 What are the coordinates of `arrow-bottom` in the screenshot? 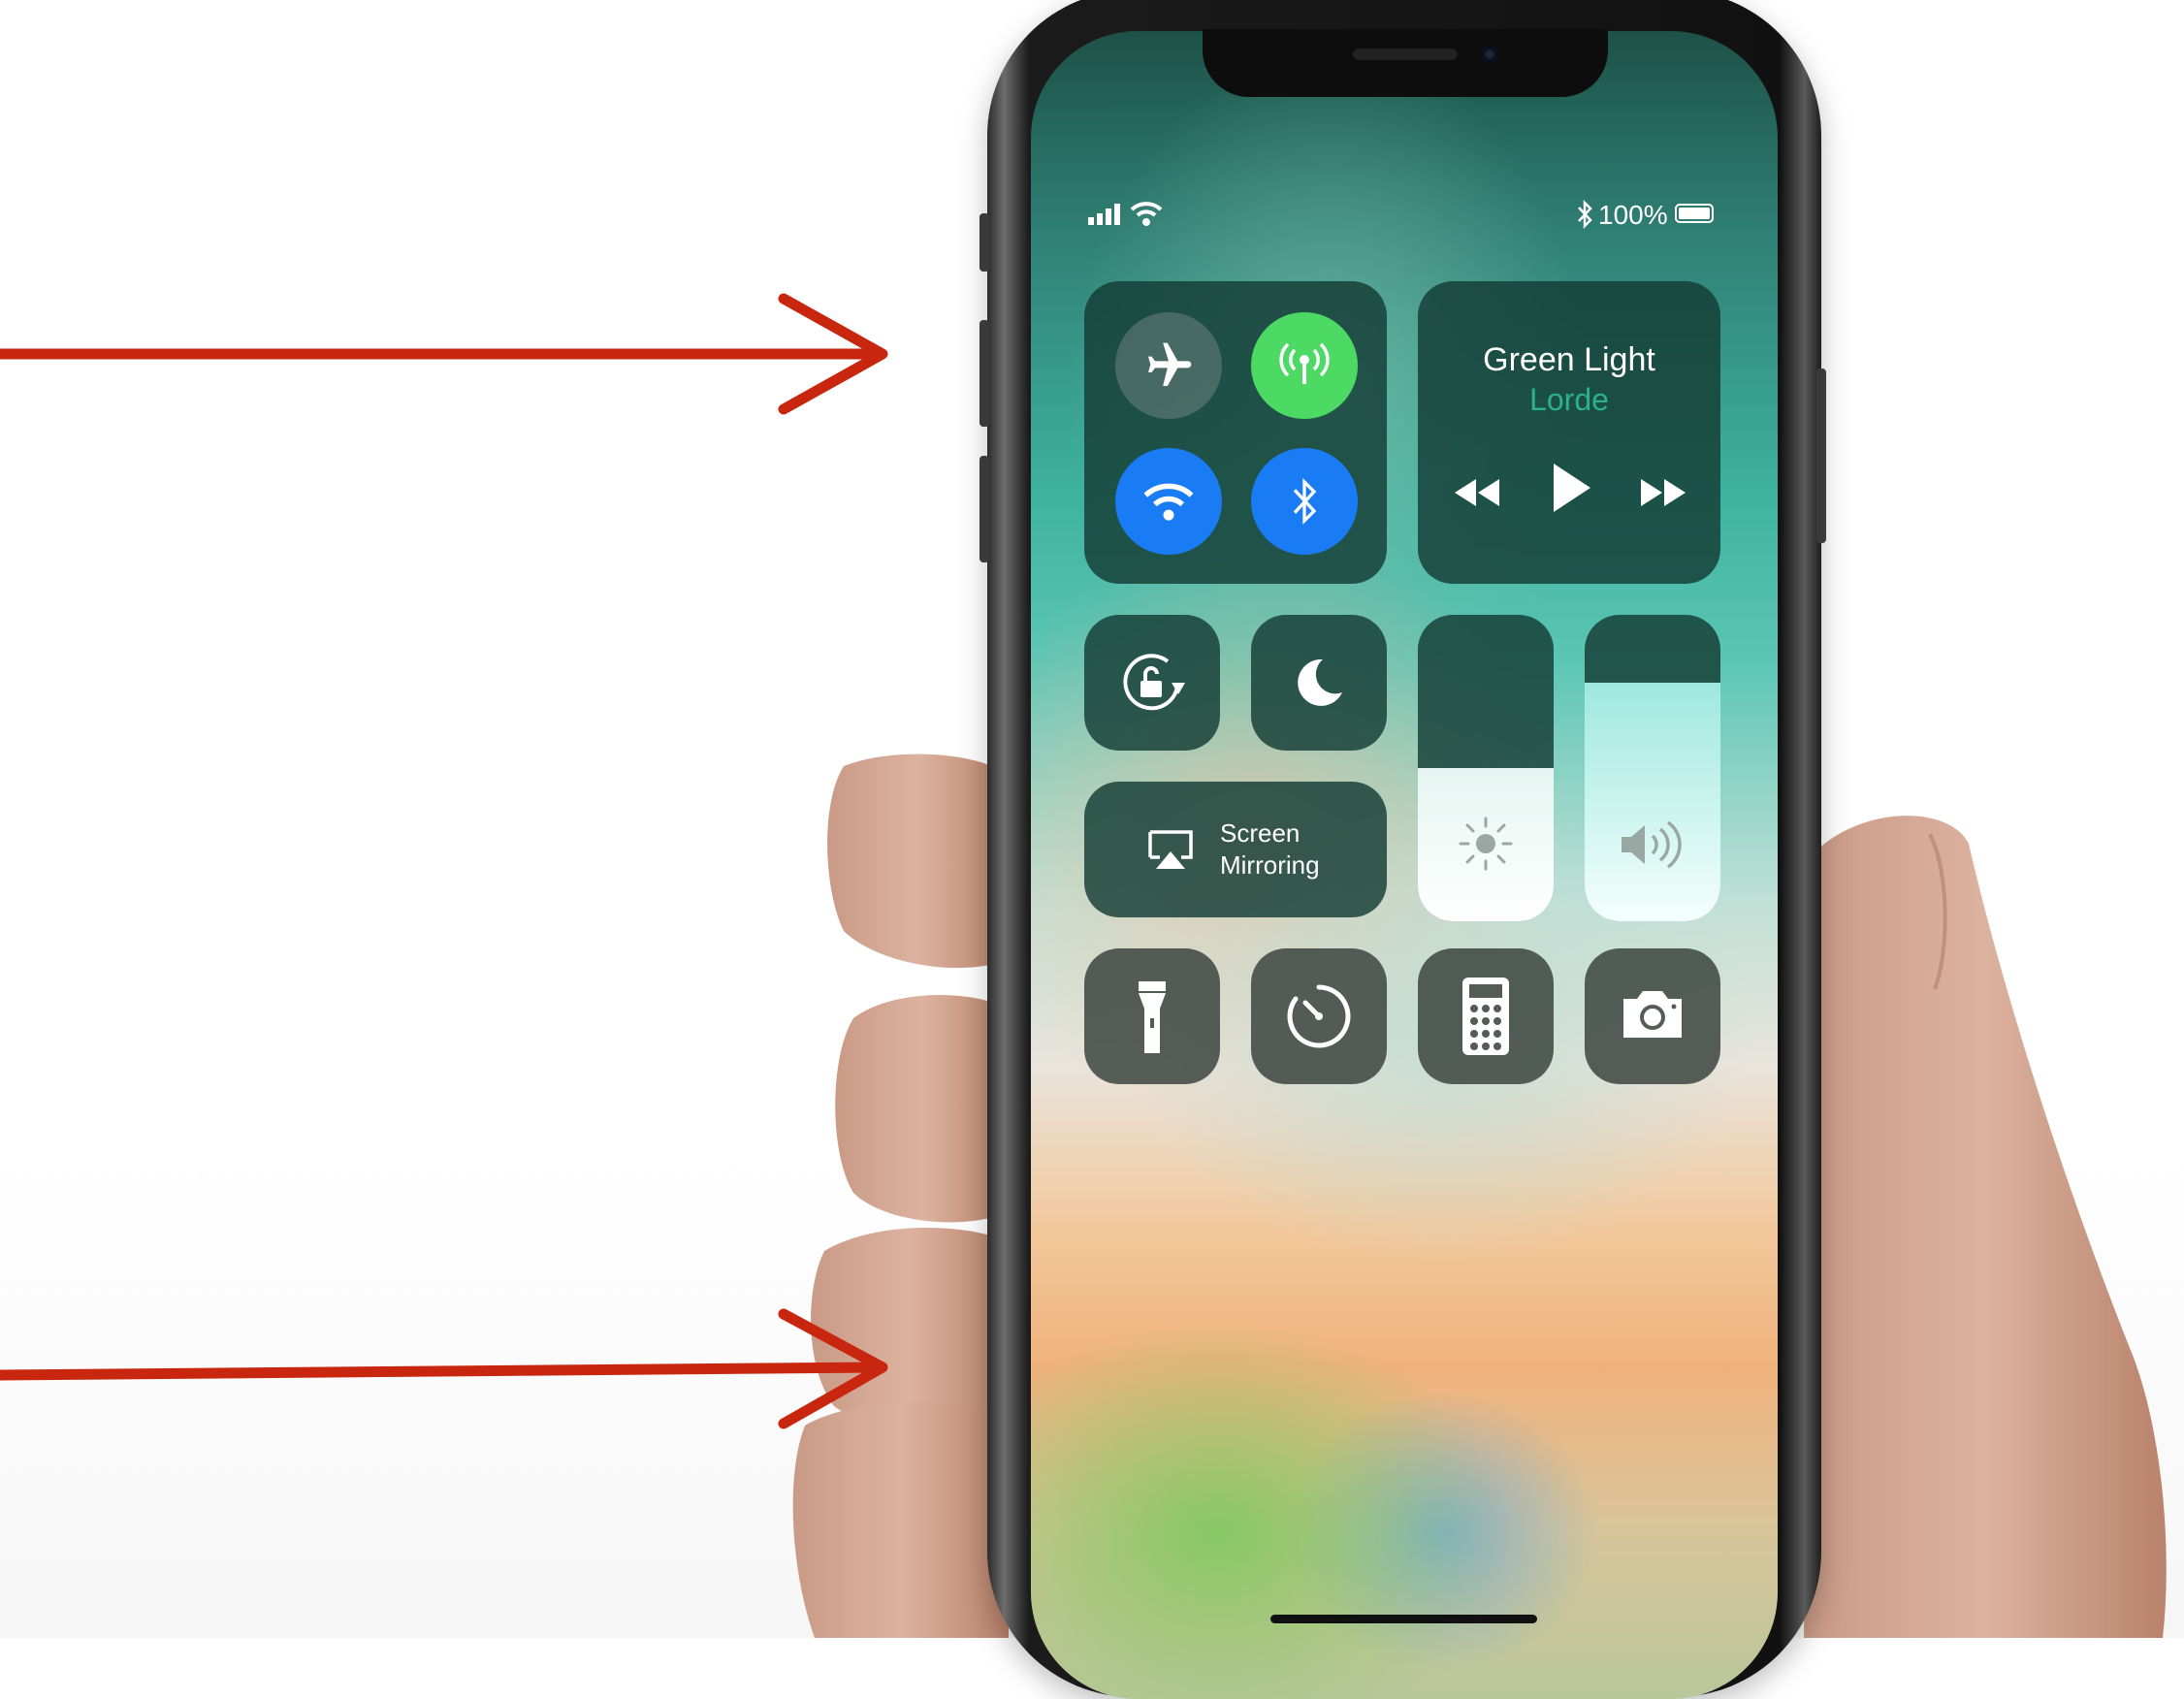 It's located at (444, 1368).